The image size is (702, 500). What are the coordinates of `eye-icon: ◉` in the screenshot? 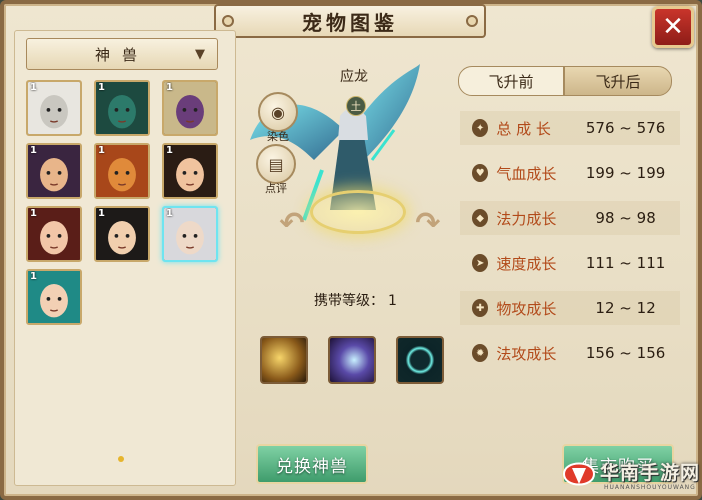 It's located at (278, 112).